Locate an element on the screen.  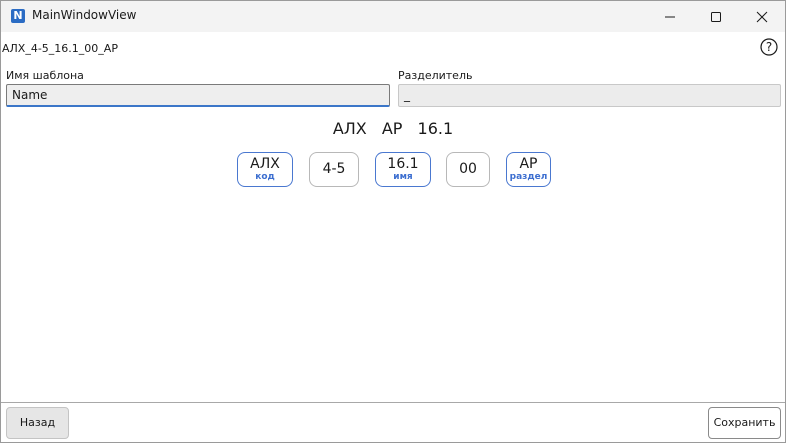
template-name-label: Имя шаблона is located at coordinates (45, 75).